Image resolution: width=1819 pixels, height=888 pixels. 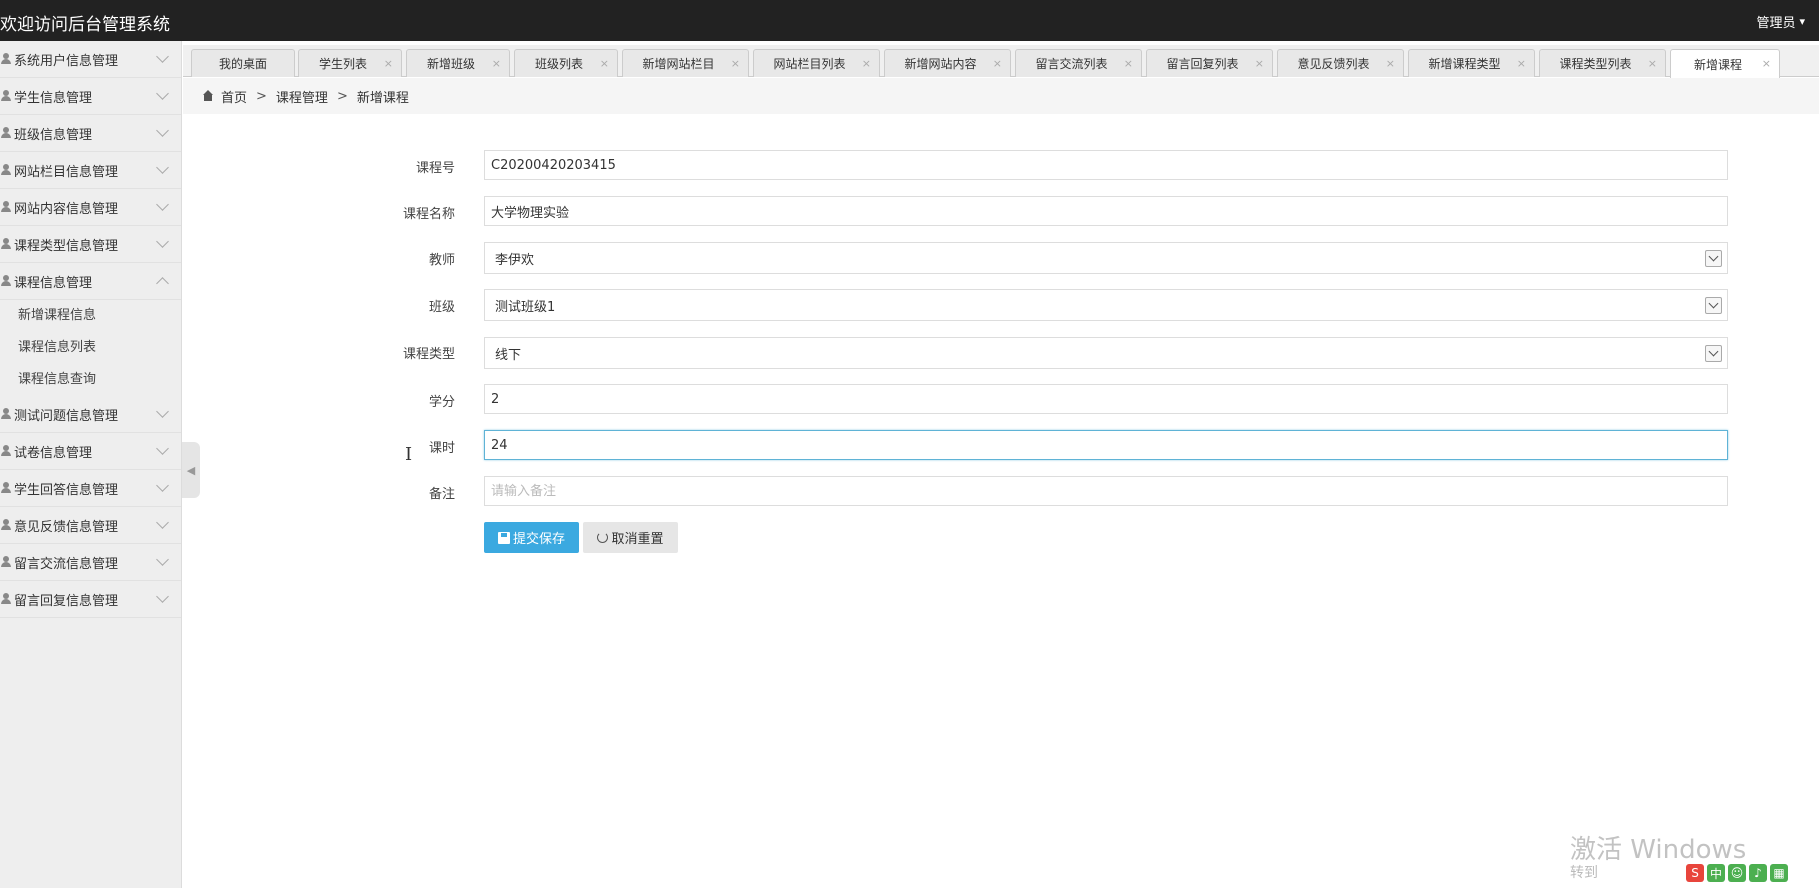 What do you see at coordinates (1106, 165) in the screenshot?
I see `course-no-input` at bounding box center [1106, 165].